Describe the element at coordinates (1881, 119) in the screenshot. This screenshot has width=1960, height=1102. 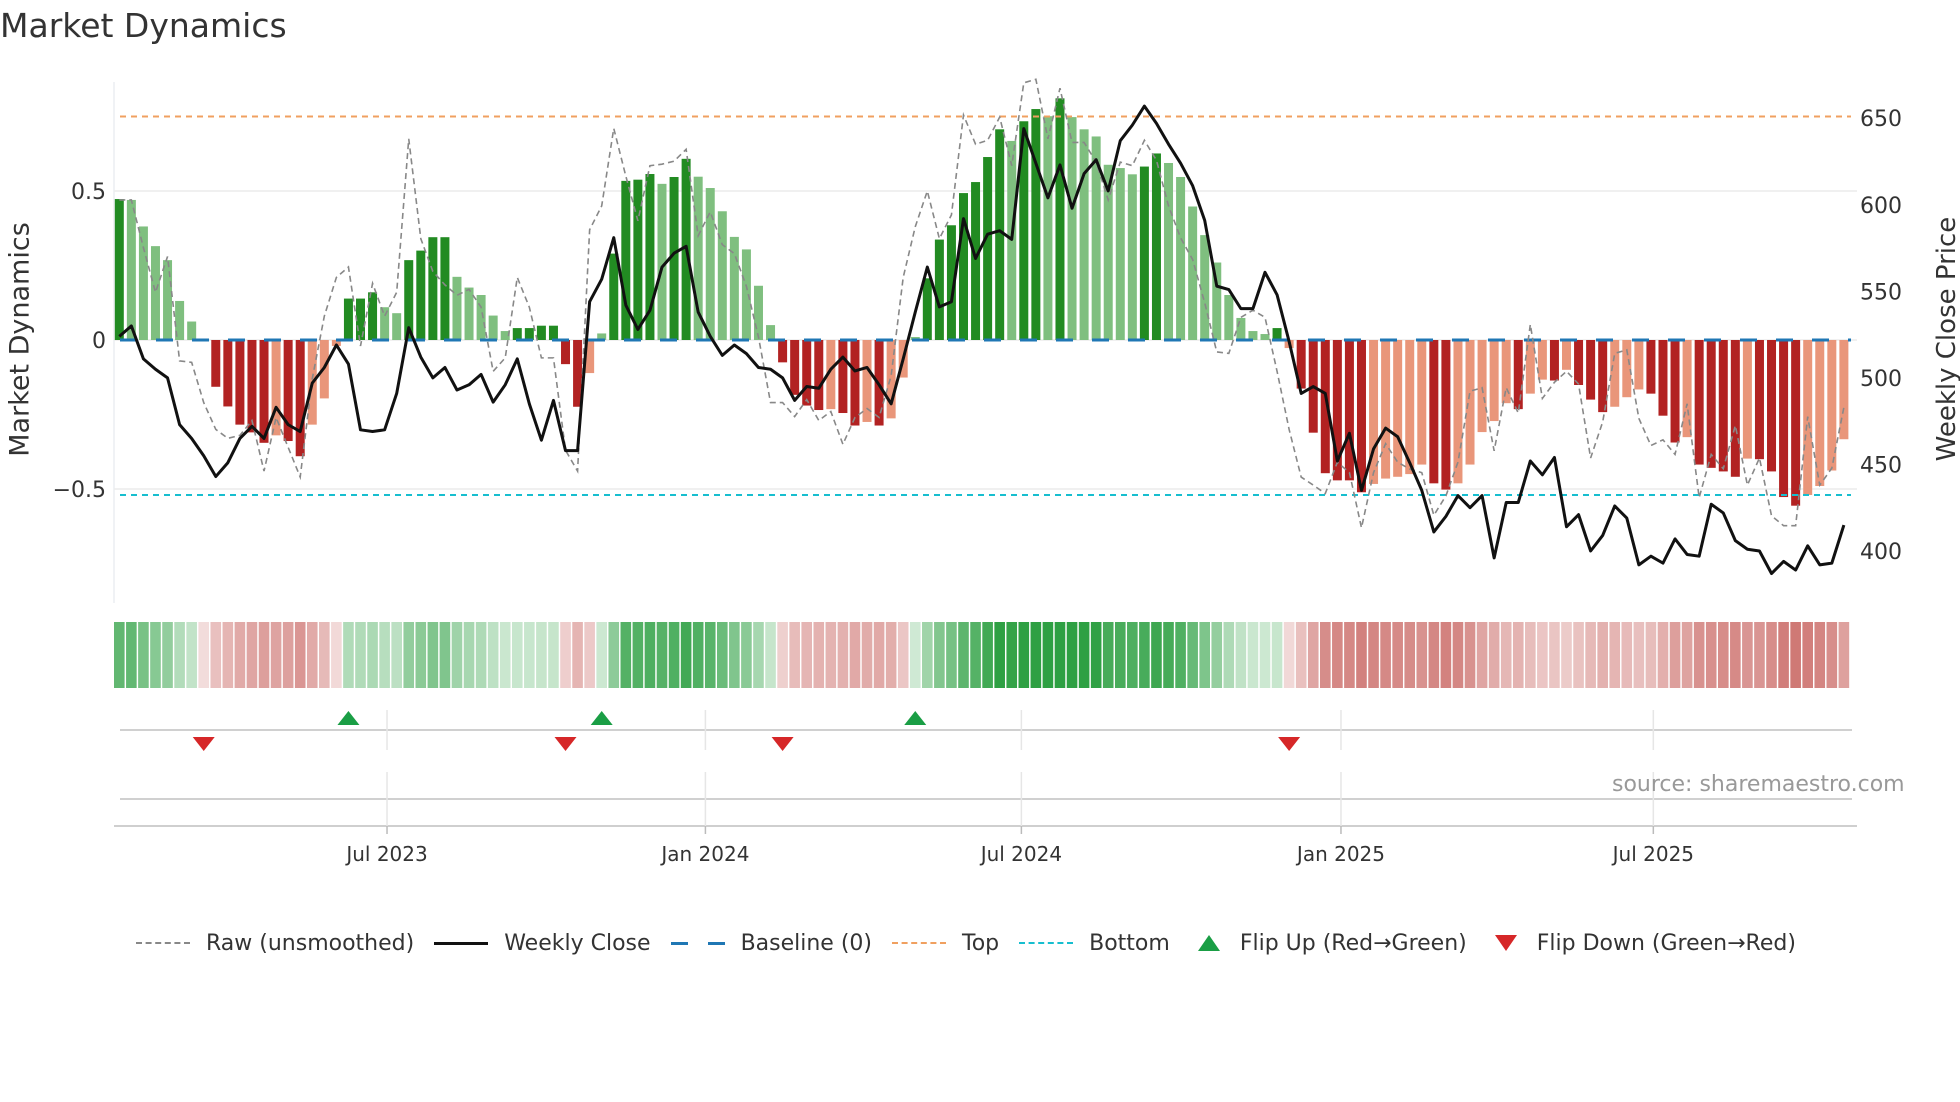
I see `y2-tick-label: 650` at that location.